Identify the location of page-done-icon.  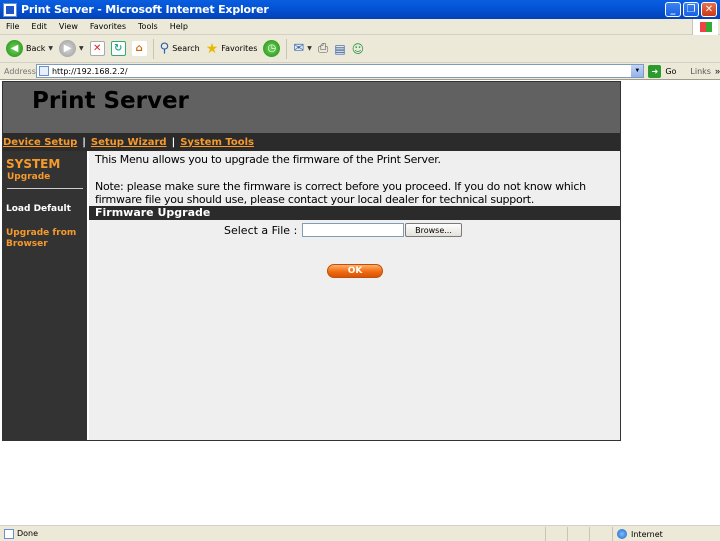
(9, 533).